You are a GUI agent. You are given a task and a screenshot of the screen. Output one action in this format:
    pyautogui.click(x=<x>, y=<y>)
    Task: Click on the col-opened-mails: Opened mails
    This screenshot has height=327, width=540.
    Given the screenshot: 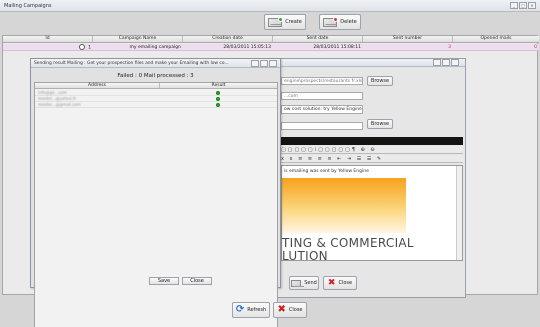 What is the action you would take?
    pyautogui.click(x=496, y=39)
    